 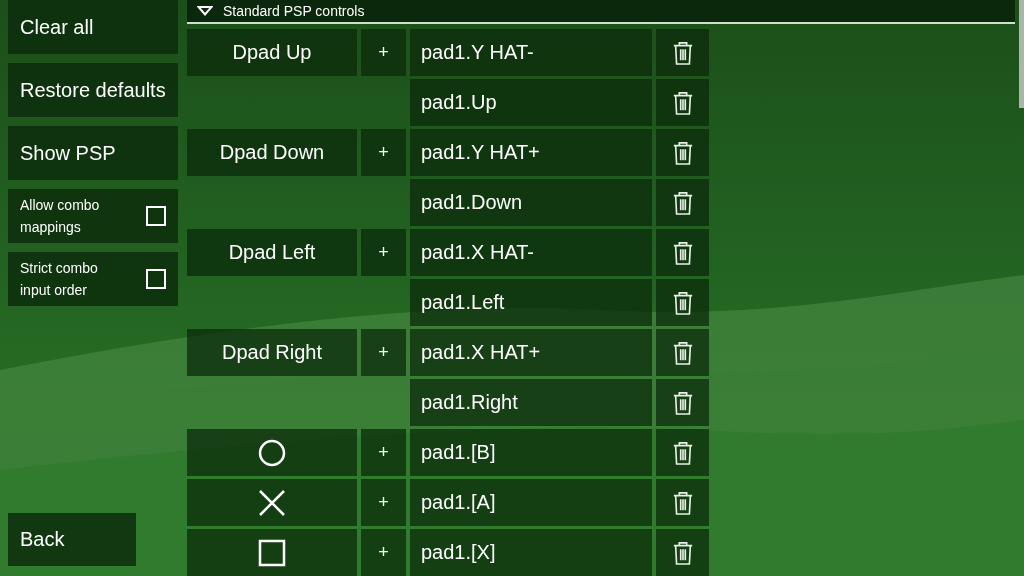 What do you see at coordinates (531, 452) in the screenshot?
I see `mapping-cell: pad1.[B]` at bounding box center [531, 452].